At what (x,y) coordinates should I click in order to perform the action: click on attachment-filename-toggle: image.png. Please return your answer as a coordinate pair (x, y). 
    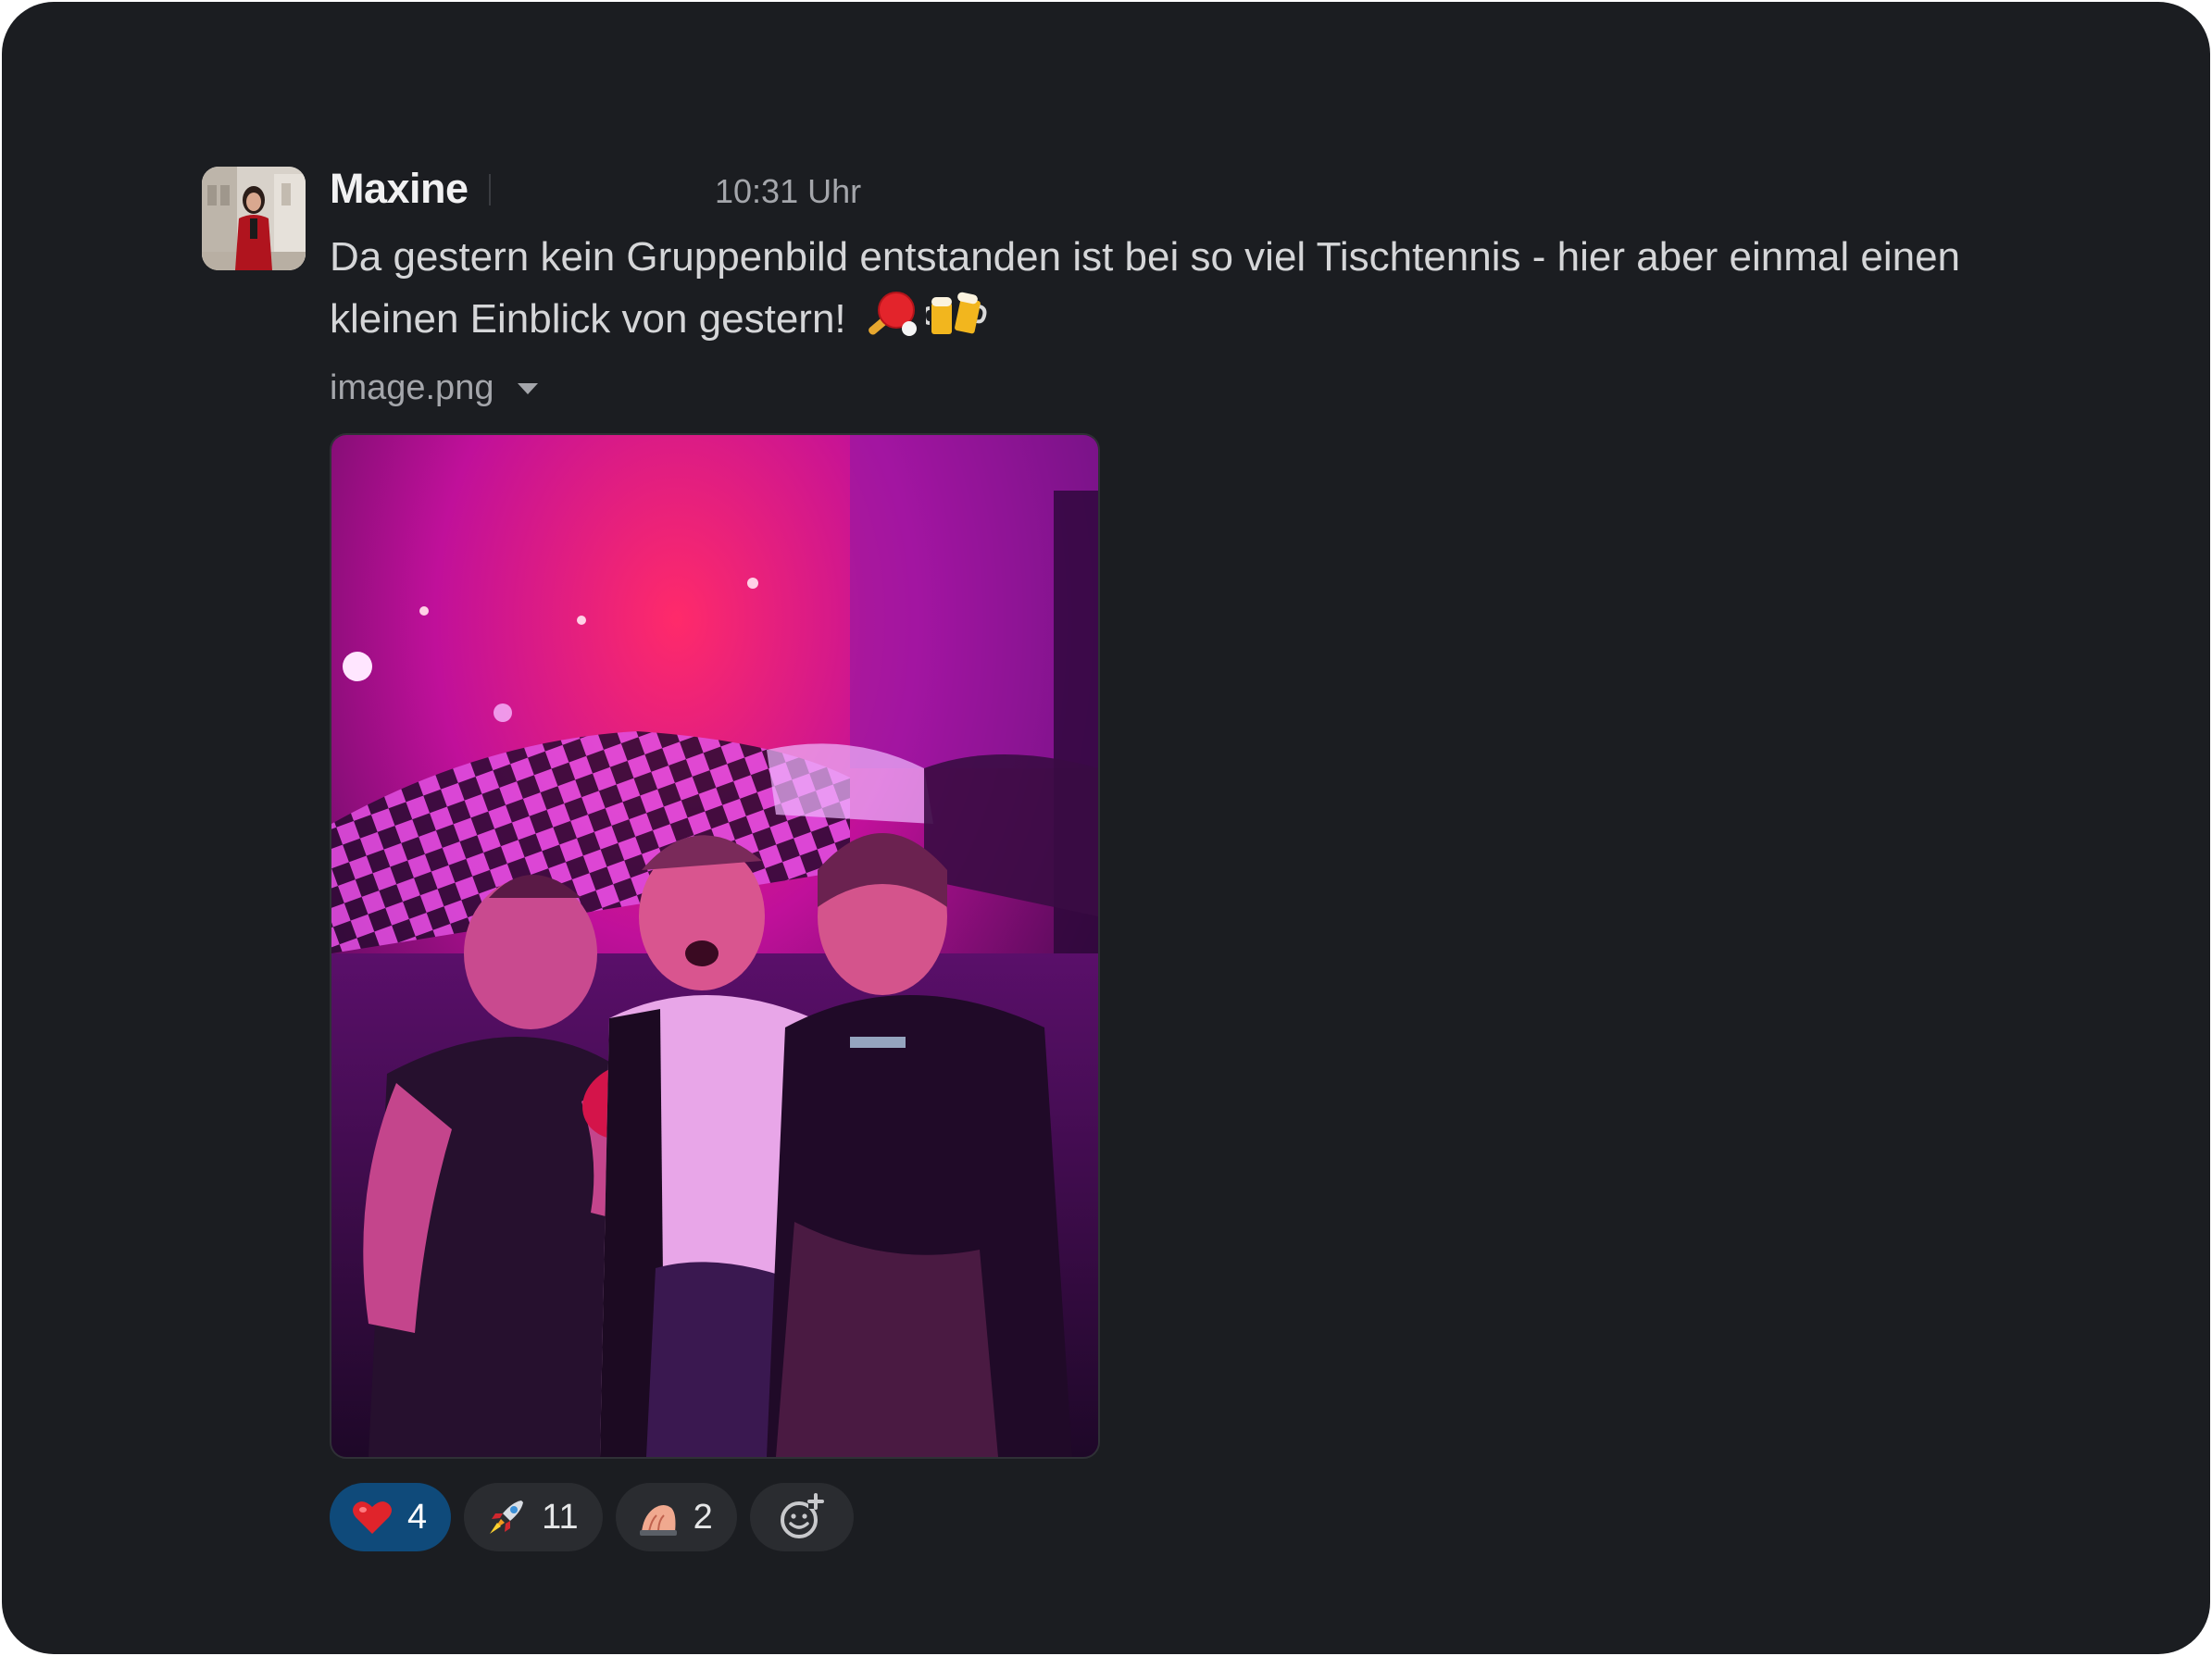
    Looking at the image, I should click on (434, 388).